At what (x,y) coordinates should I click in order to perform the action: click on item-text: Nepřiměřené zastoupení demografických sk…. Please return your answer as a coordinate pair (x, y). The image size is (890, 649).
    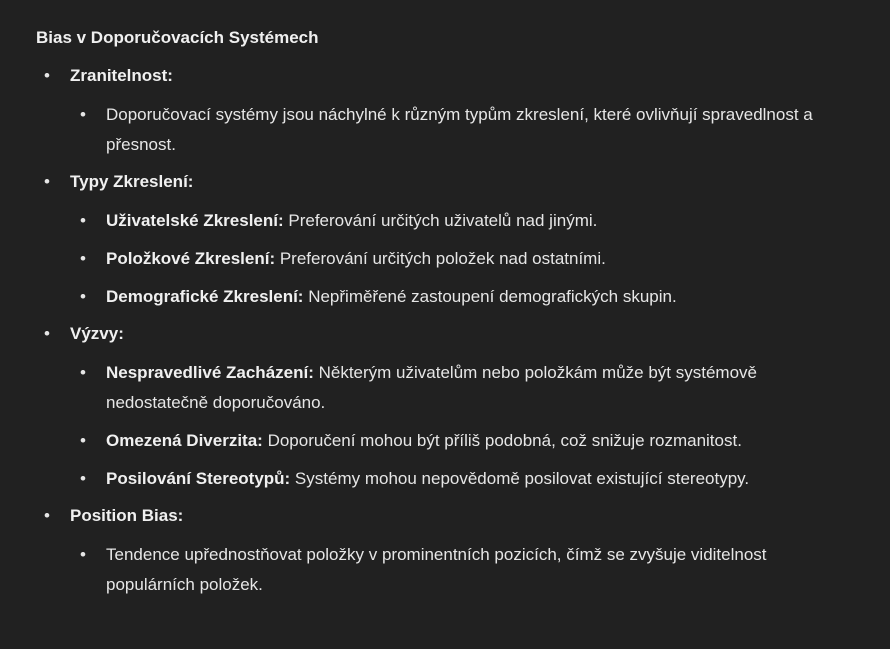
    Looking at the image, I should click on (490, 296).